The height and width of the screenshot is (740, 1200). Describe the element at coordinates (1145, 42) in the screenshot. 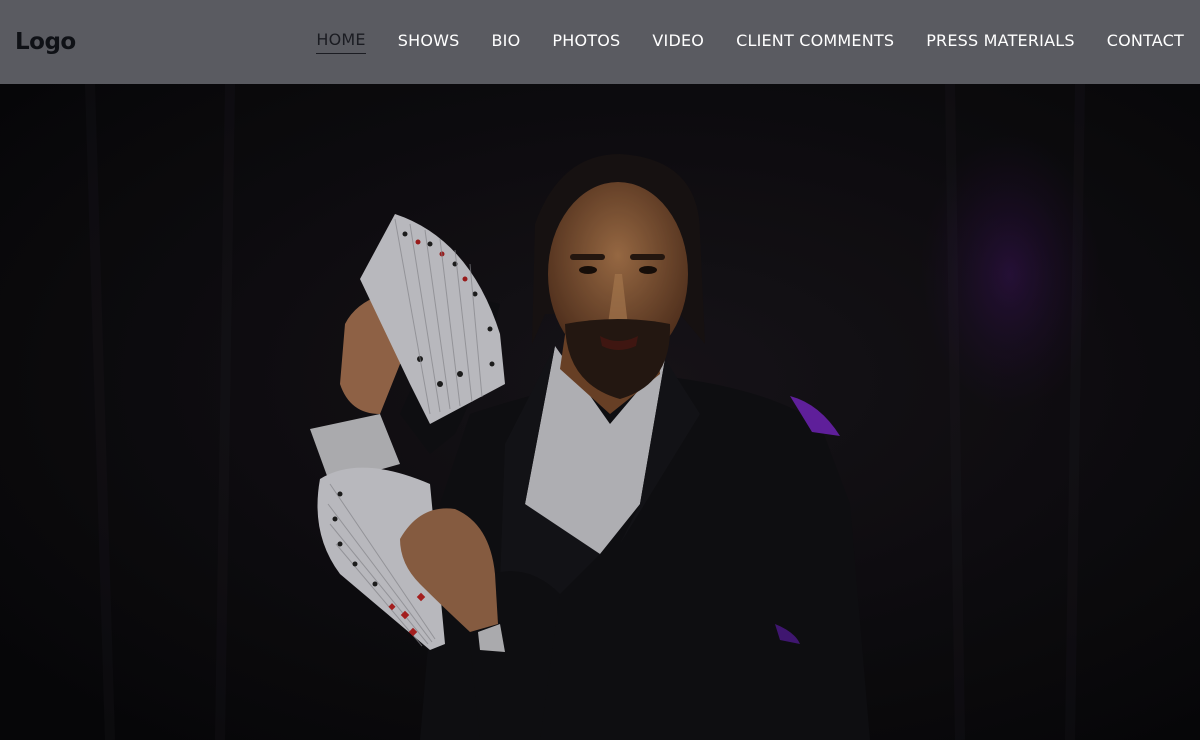

I see `nav-contact: CONTACT` at that location.